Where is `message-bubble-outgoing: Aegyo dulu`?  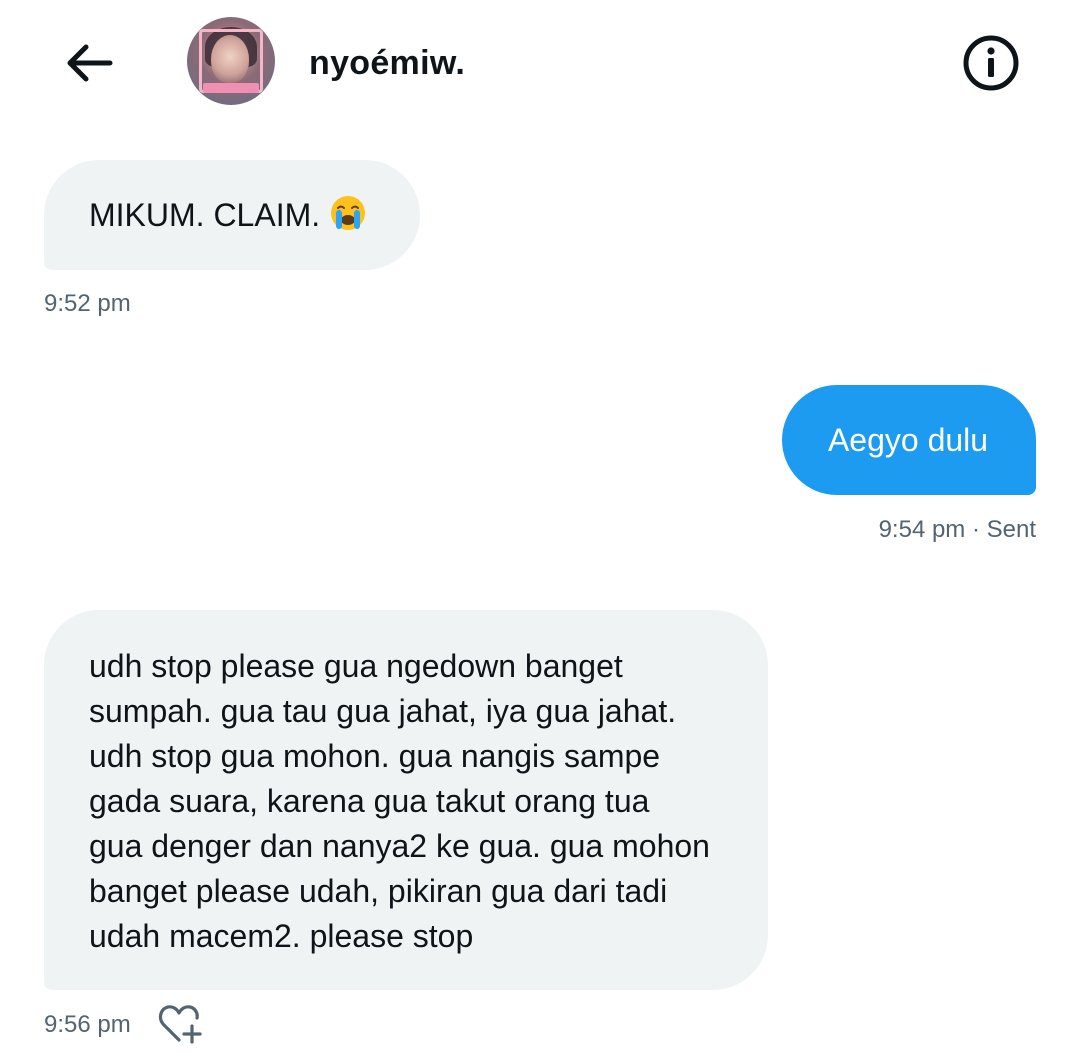
message-bubble-outgoing: Aegyo dulu is located at coordinates (909, 440).